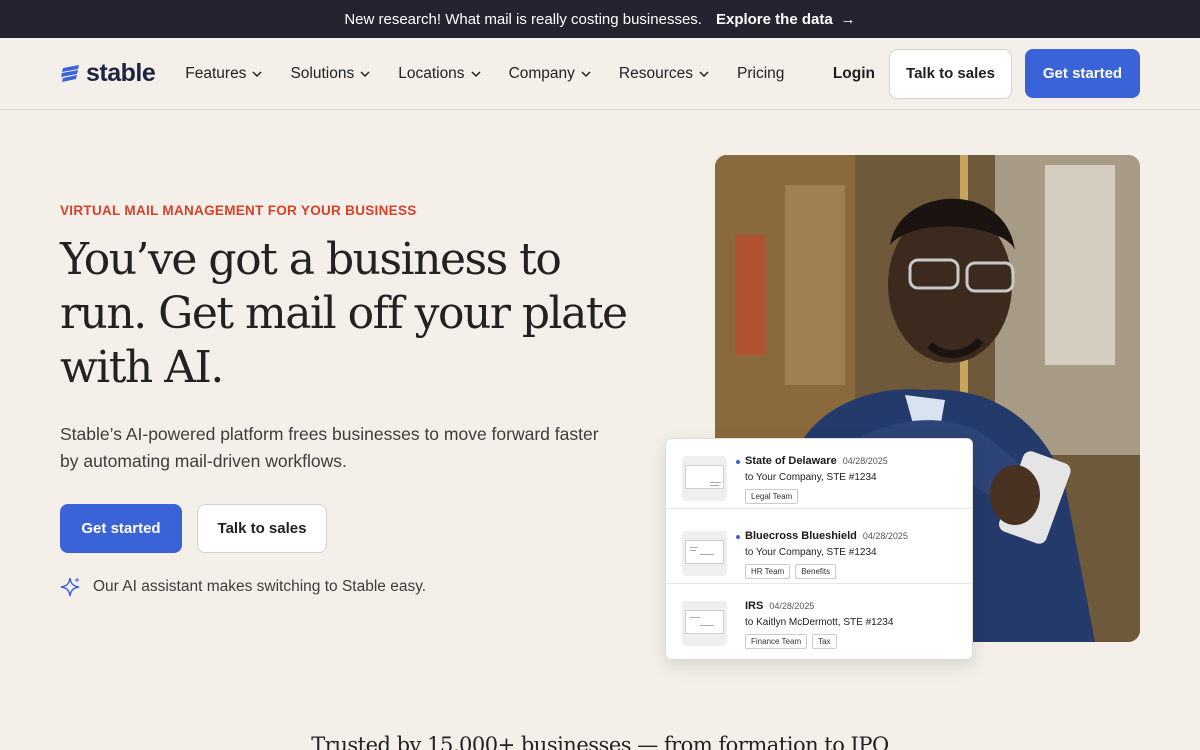  I want to click on mail-sender-line: State of Delaware 04/28/2025, so click(816, 461).